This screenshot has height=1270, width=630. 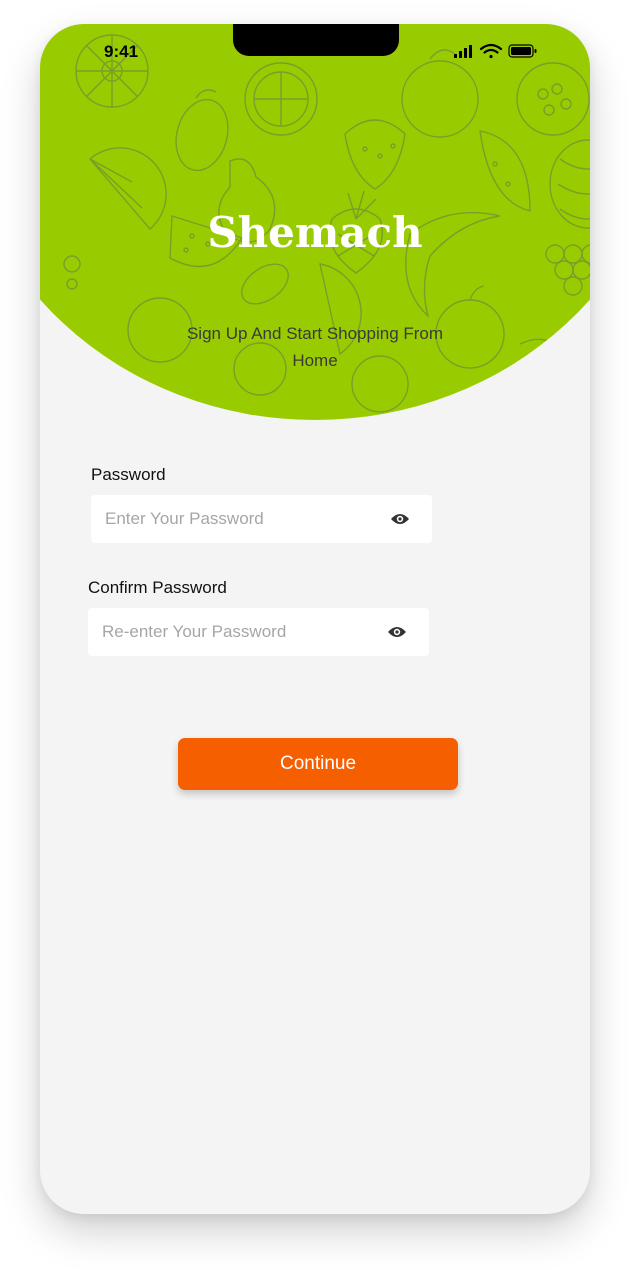 What do you see at coordinates (522, 51) in the screenshot?
I see `battery-icon` at bounding box center [522, 51].